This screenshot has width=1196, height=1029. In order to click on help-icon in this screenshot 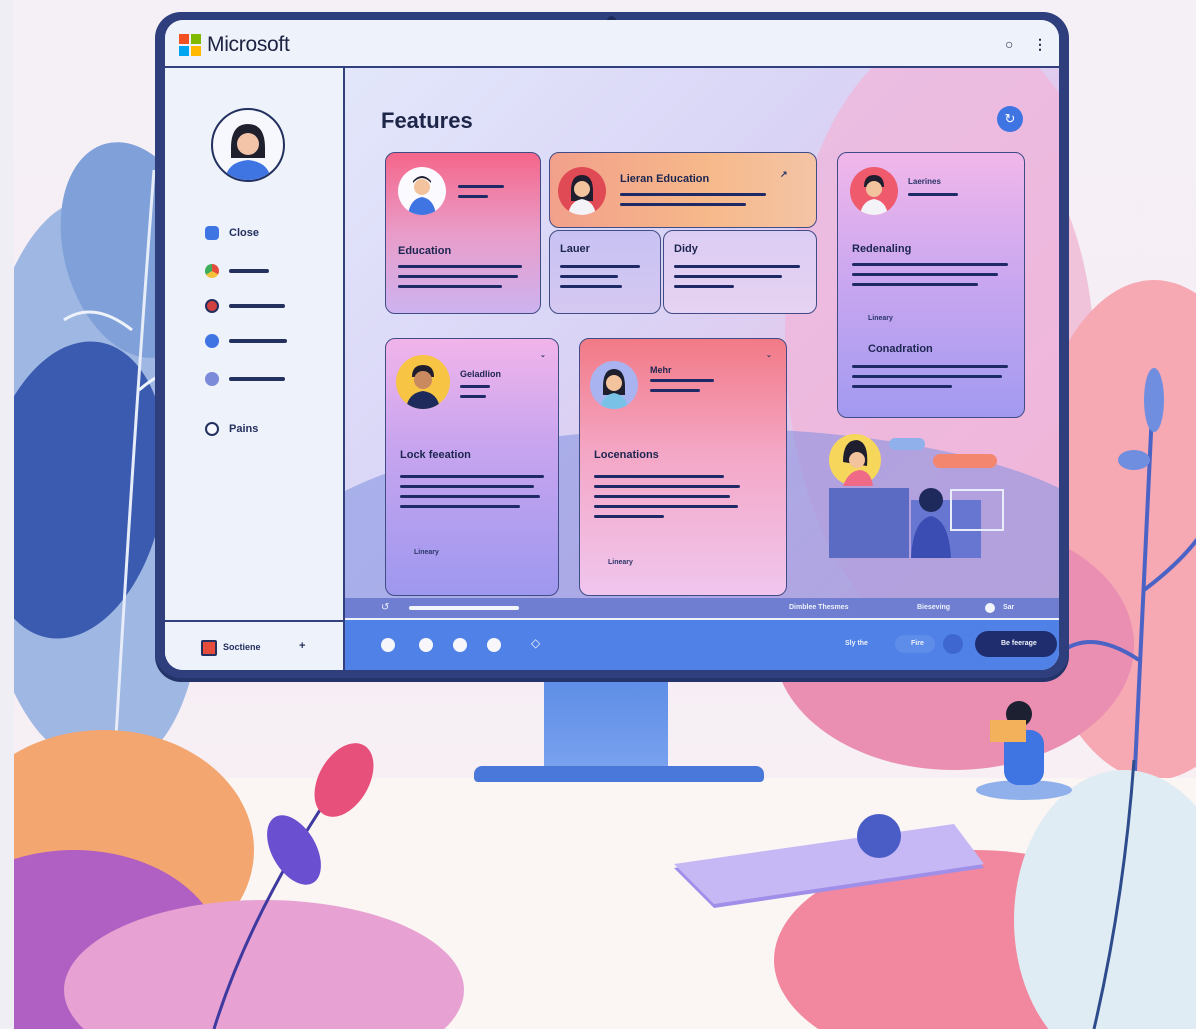, I will do `click(212, 429)`.